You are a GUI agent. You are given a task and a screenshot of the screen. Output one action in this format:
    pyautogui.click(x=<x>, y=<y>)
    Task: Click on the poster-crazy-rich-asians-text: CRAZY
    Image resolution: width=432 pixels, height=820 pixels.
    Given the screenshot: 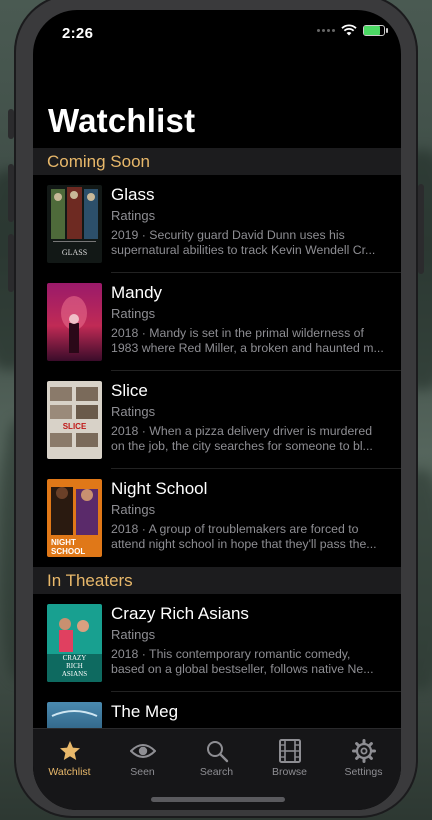 What is the action you would take?
    pyautogui.click(x=75, y=658)
    